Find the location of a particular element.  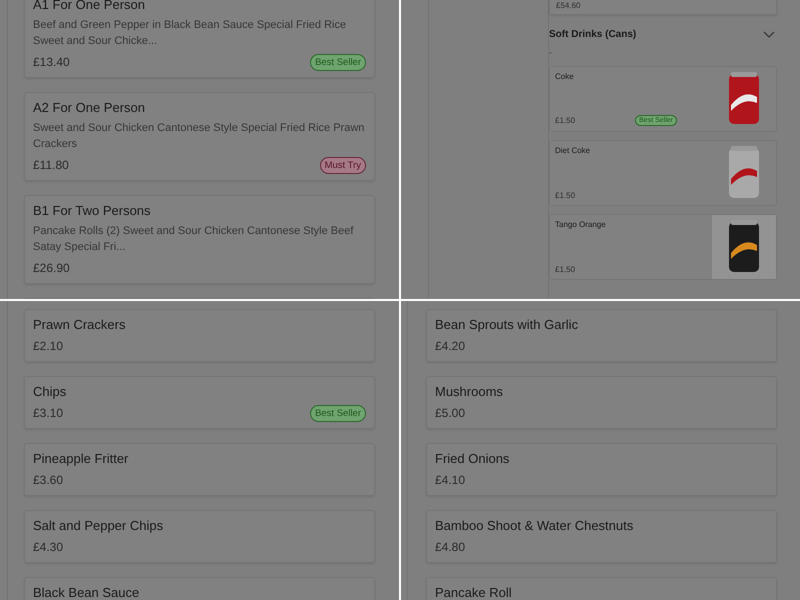

menu-item-card: Pancake Roll is located at coordinates (601, 588).